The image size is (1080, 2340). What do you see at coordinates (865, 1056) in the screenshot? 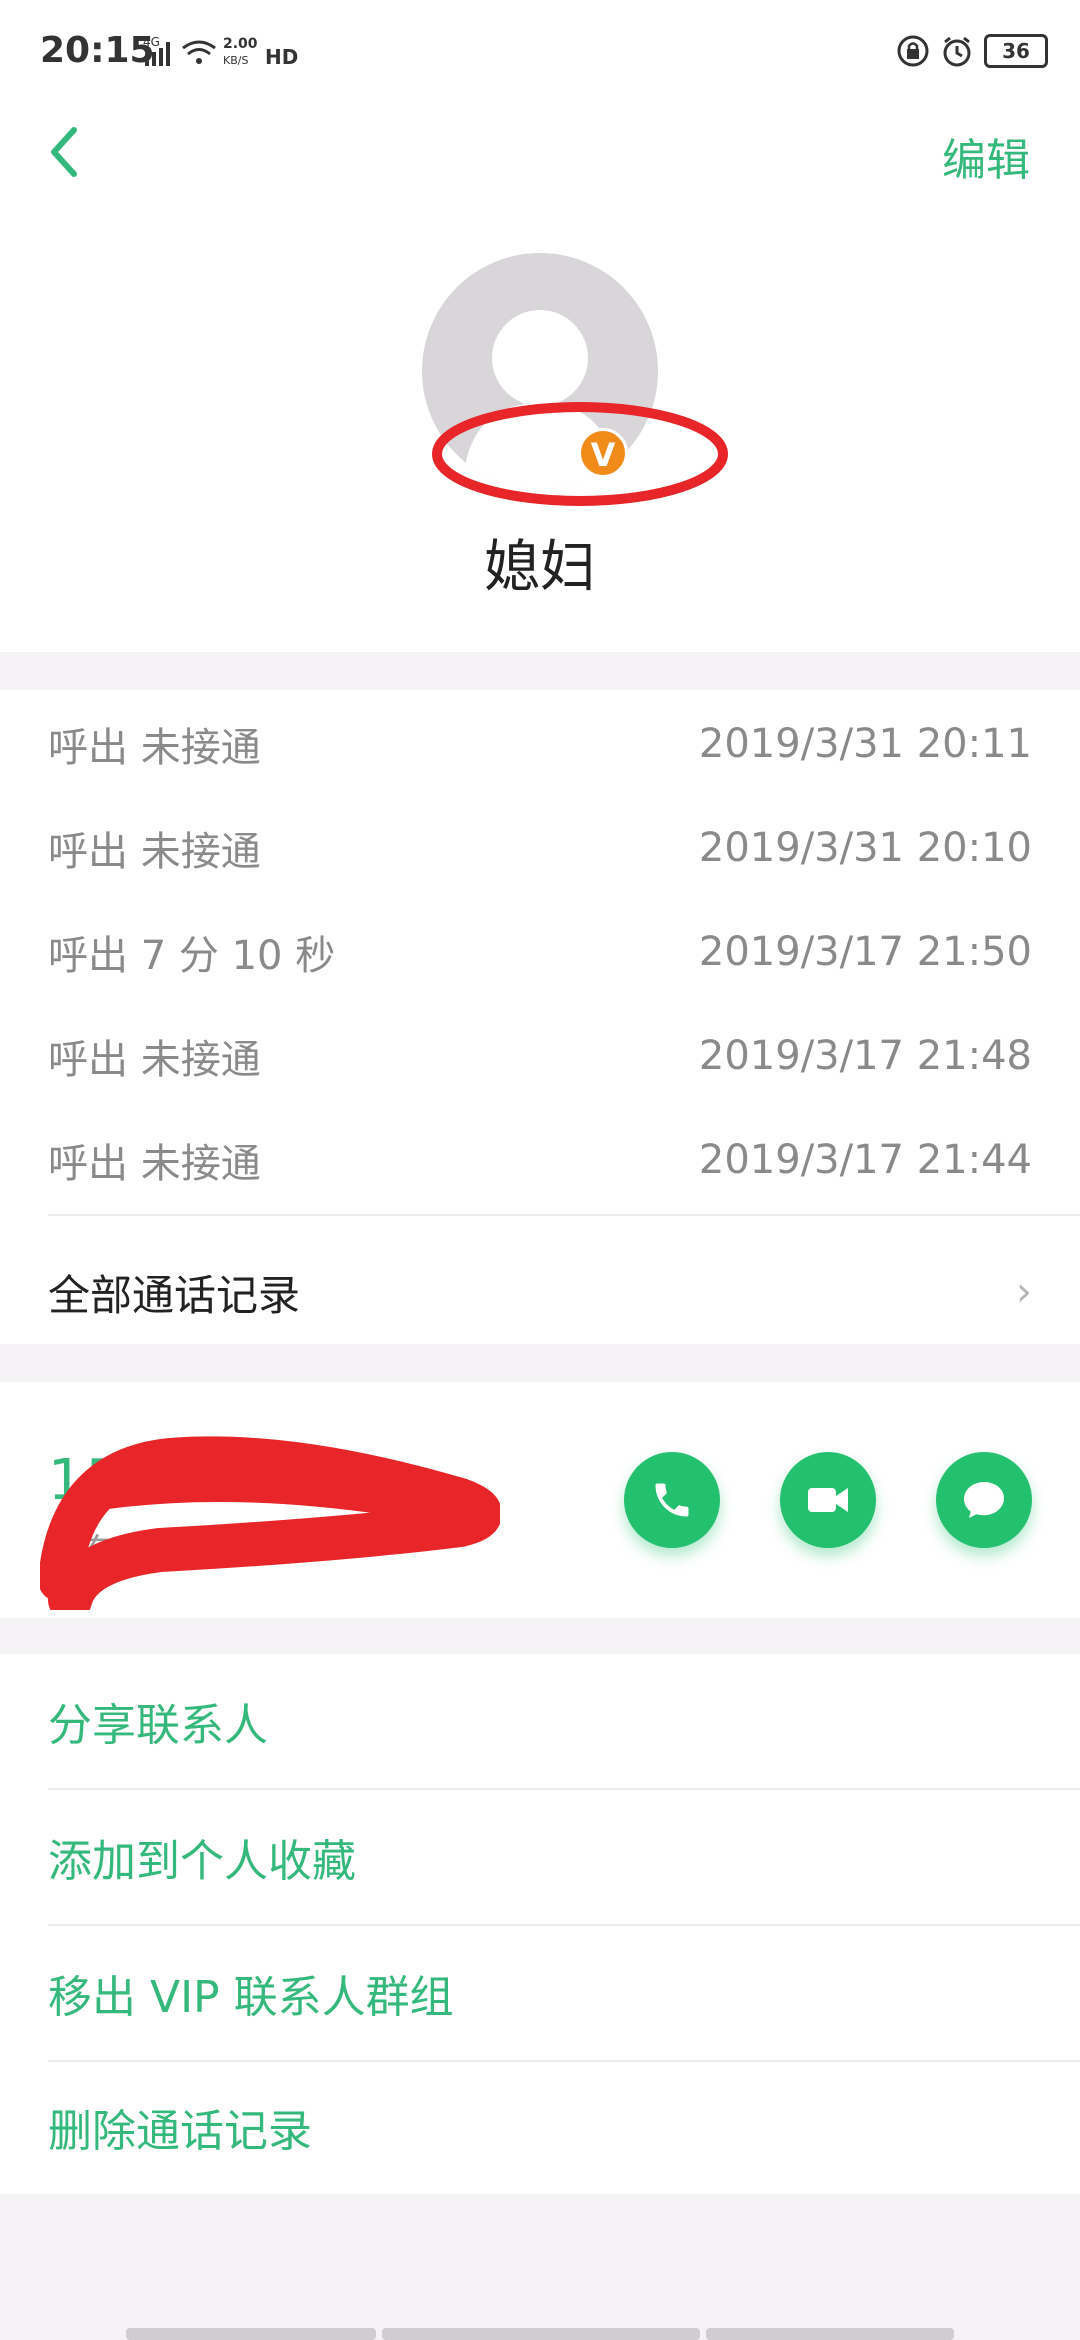
I see `call-time: 2019/3/17 21:48` at bounding box center [865, 1056].